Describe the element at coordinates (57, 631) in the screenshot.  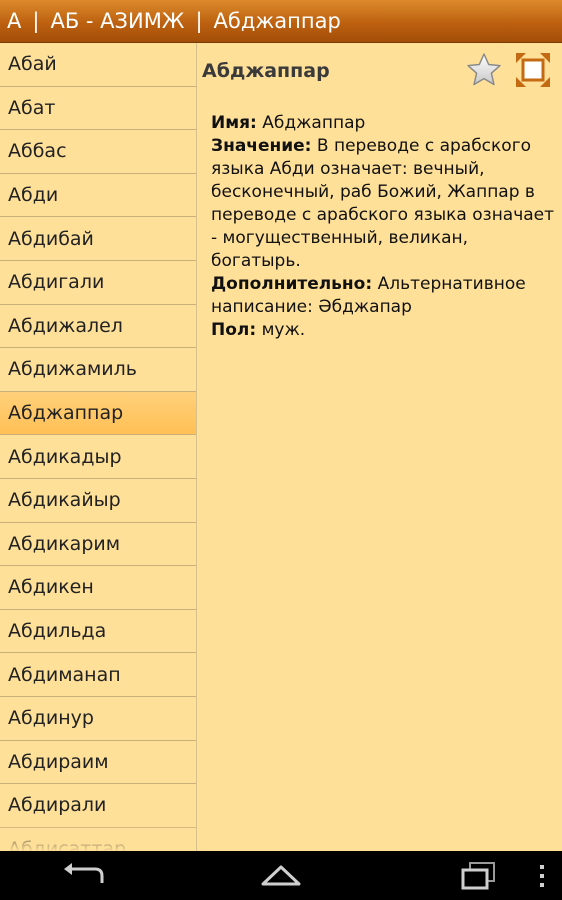
I see `list-item-label: Абдильда` at that location.